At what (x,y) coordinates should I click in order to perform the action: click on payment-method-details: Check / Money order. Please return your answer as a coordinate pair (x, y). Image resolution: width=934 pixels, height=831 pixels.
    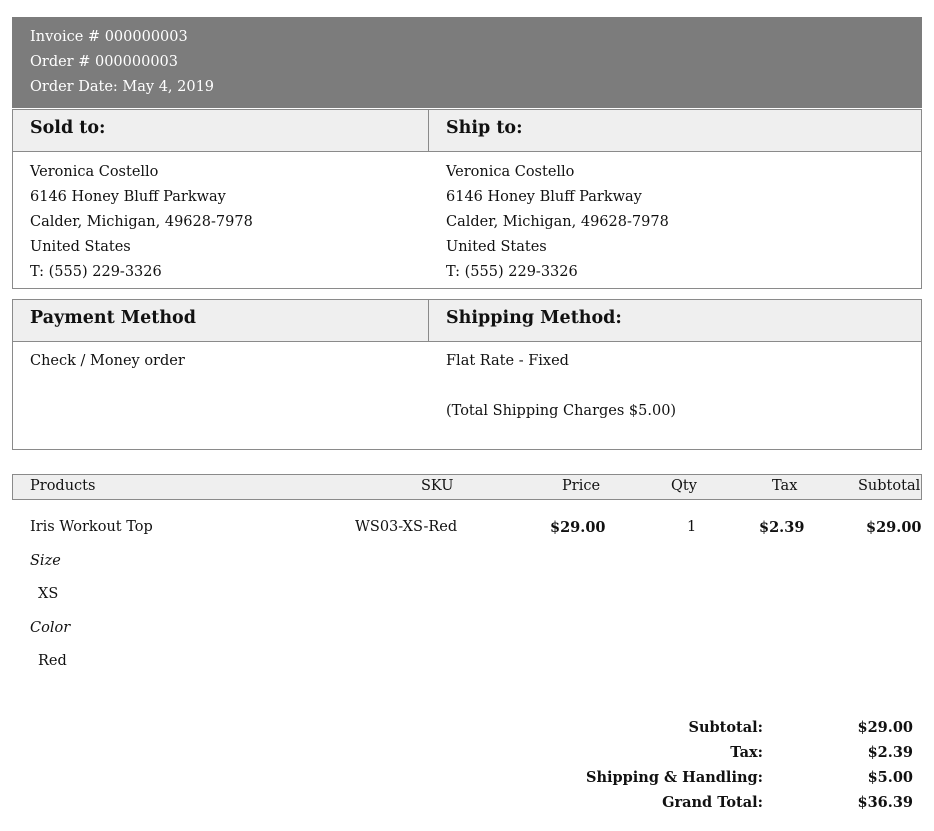
    Looking at the image, I should click on (221, 383).